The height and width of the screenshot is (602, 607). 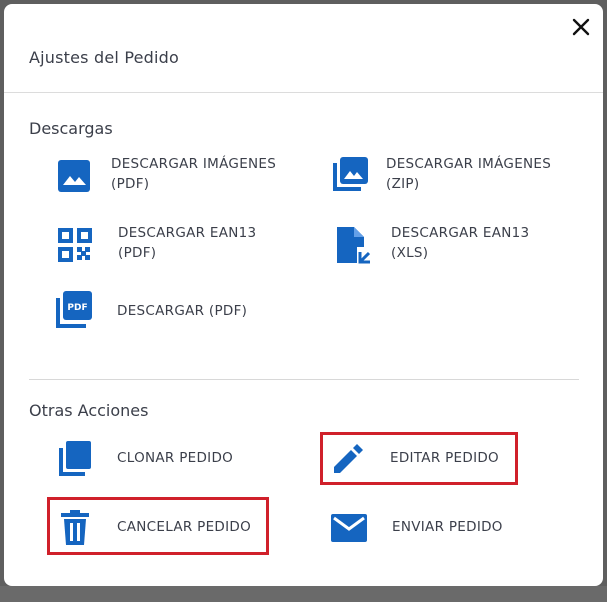 What do you see at coordinates (75, 527) in the screenshot?
I see `trash-icon` at bounding box center [75, 527].